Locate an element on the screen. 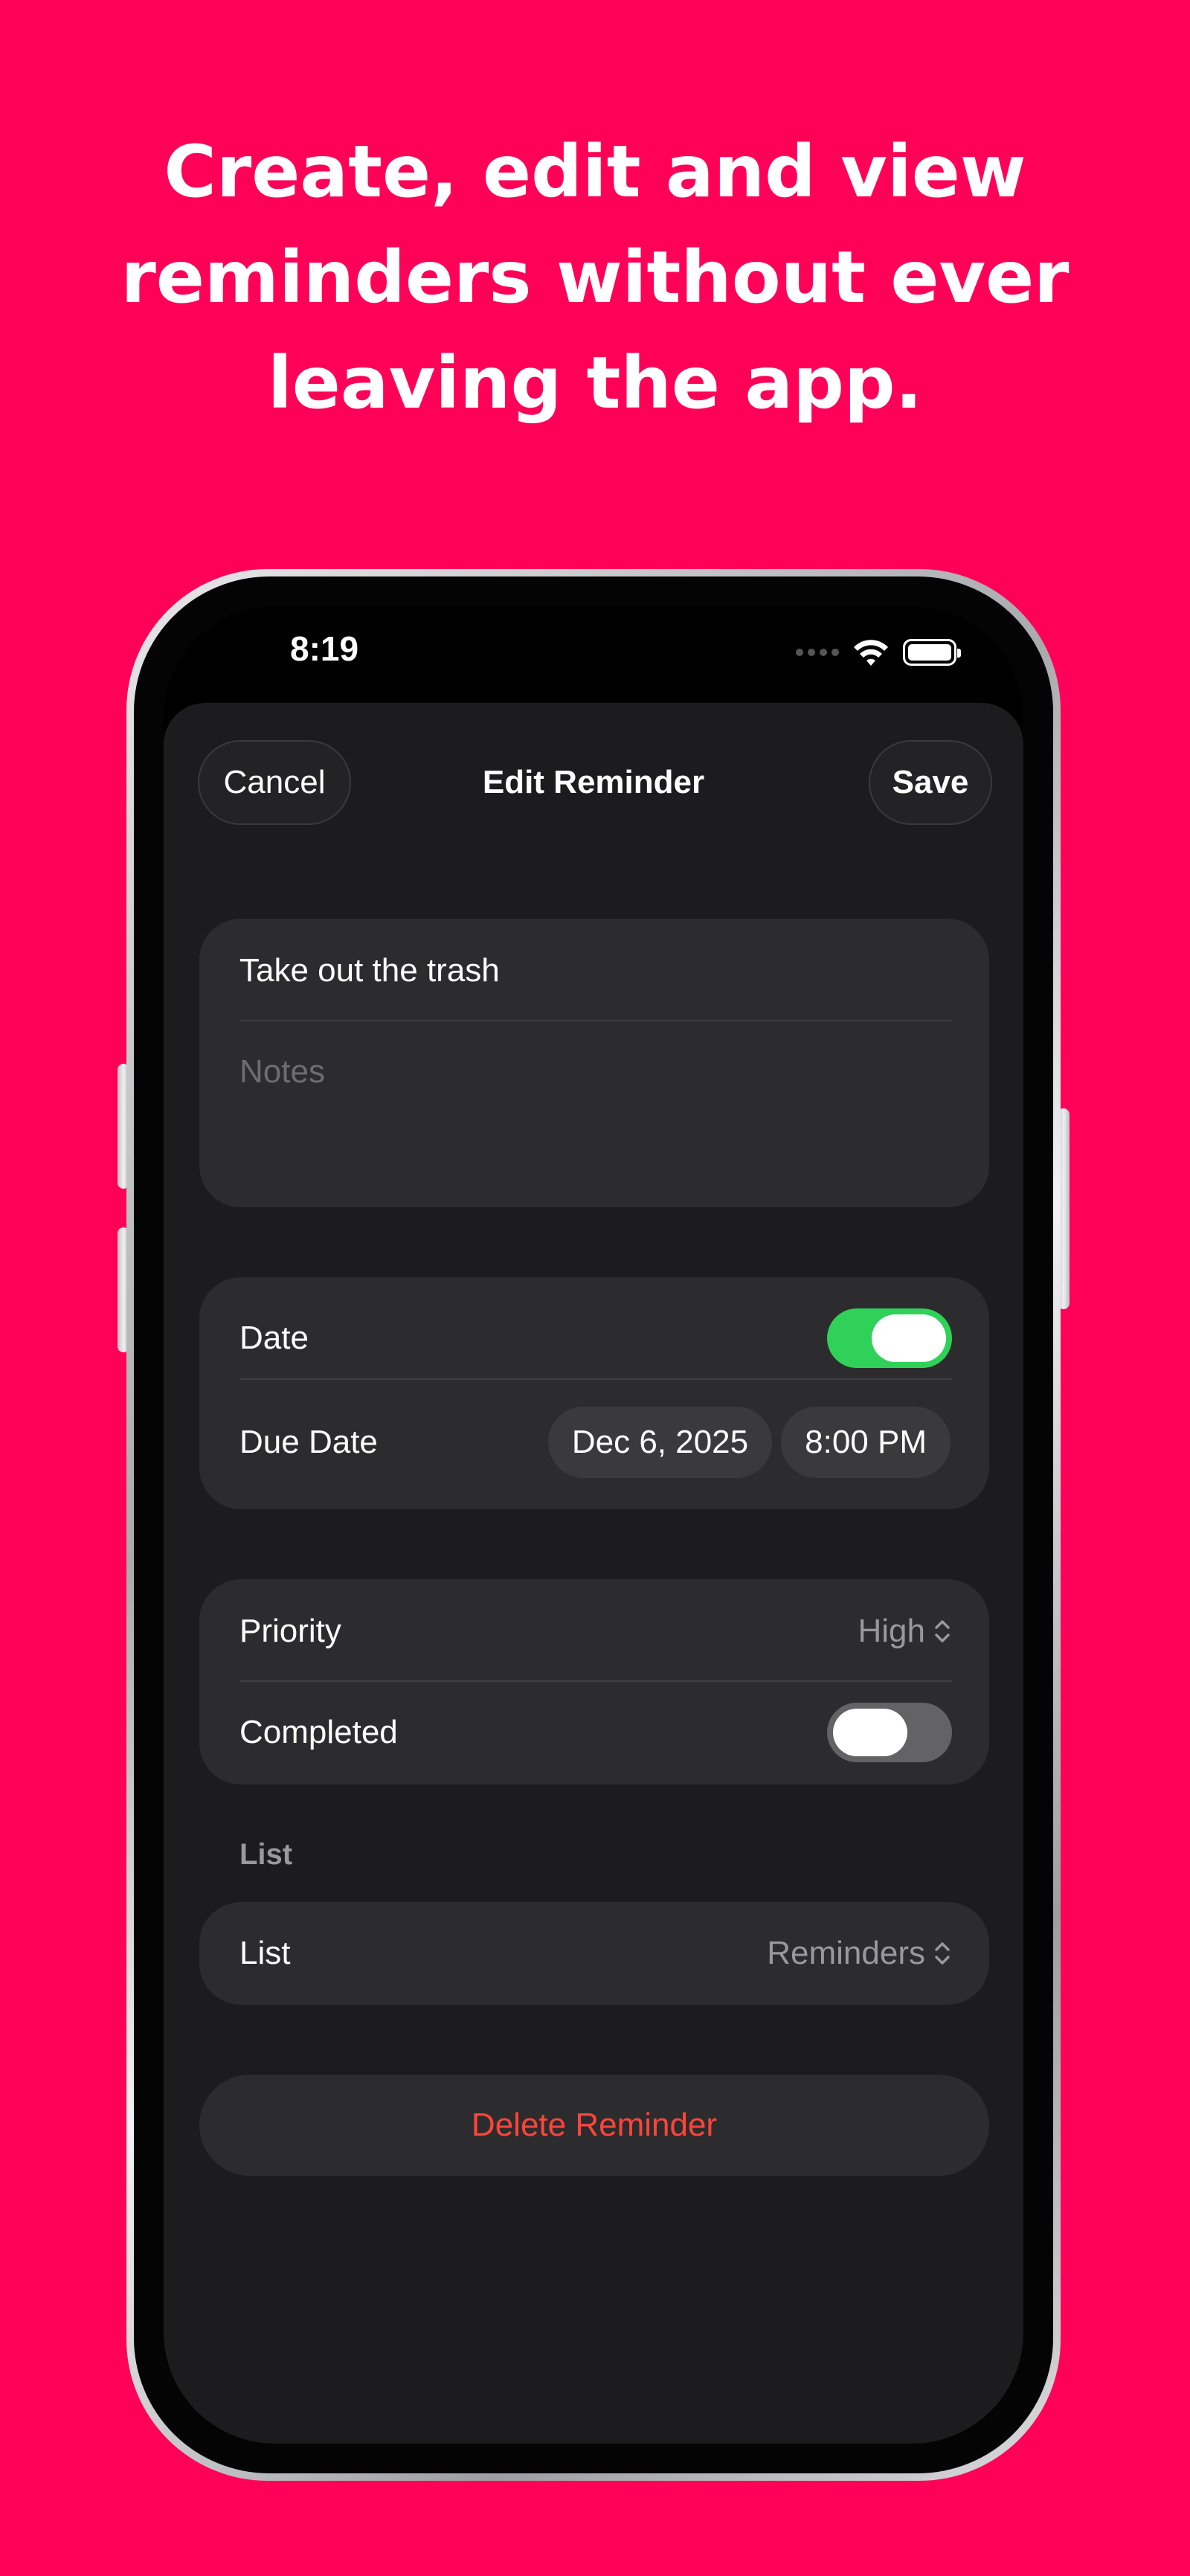 The width and height of the screenshot is (1190, 2576). notes-field: Notes is located at coordinates (596, 1072).